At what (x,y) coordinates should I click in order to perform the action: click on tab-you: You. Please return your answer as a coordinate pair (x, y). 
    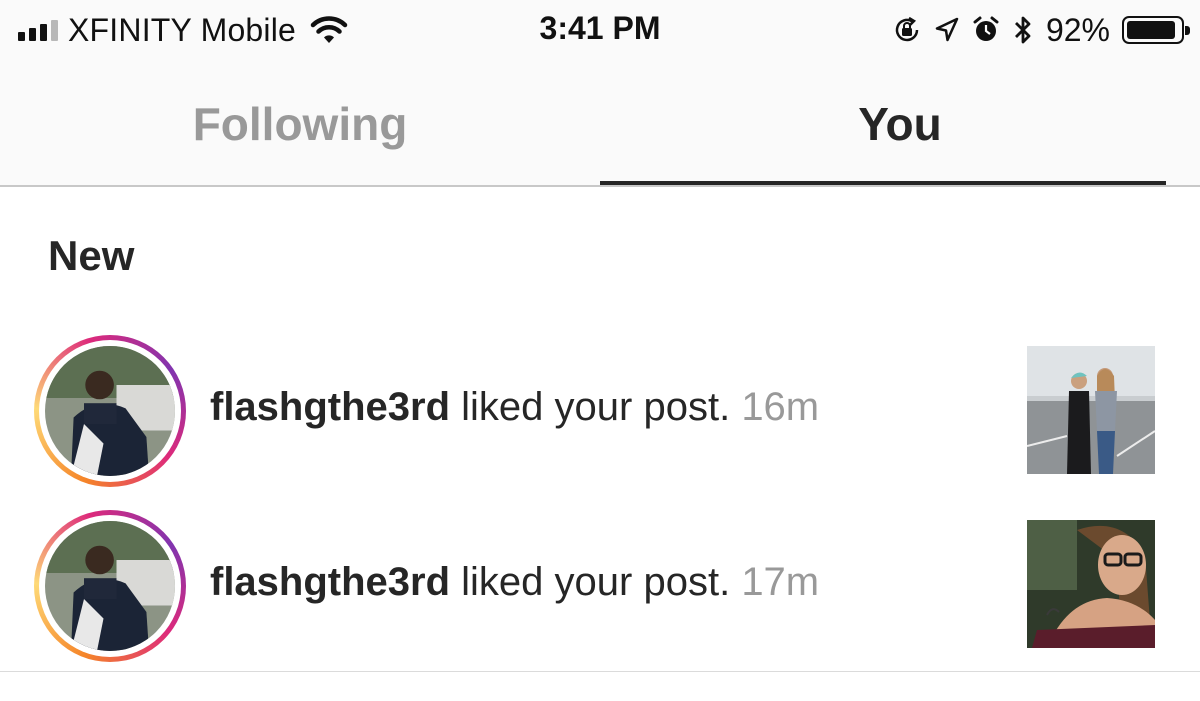
    Looking at the image, I should click on (900, 123).